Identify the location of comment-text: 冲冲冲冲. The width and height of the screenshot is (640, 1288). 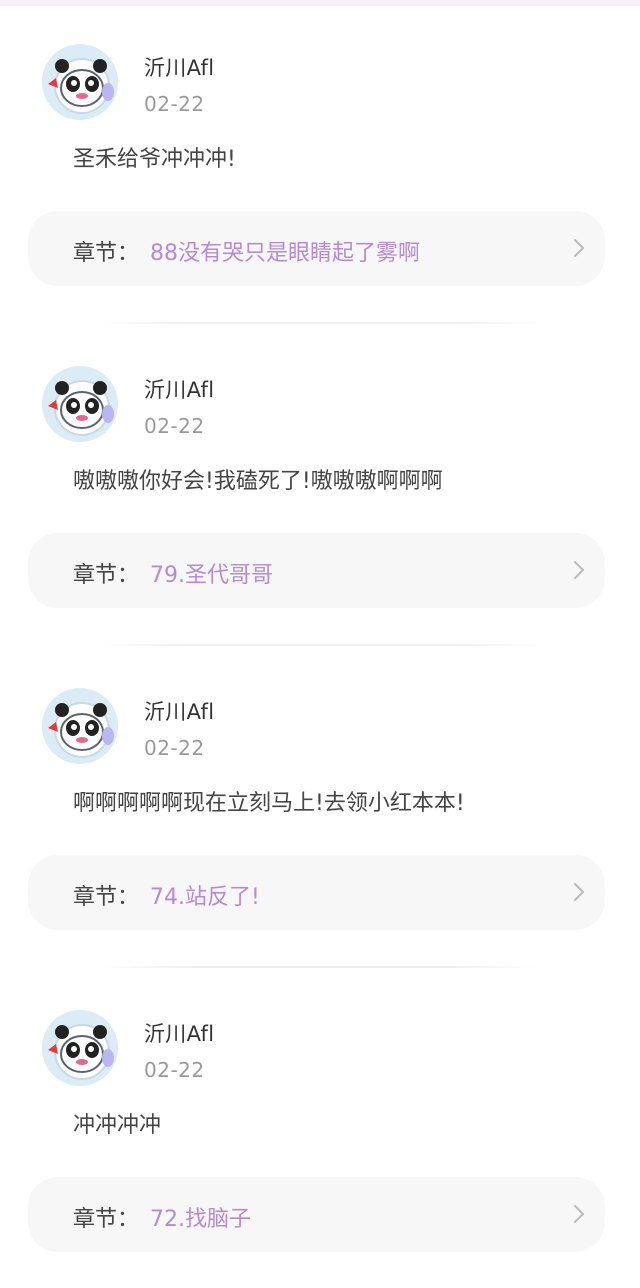
(117, 1125).